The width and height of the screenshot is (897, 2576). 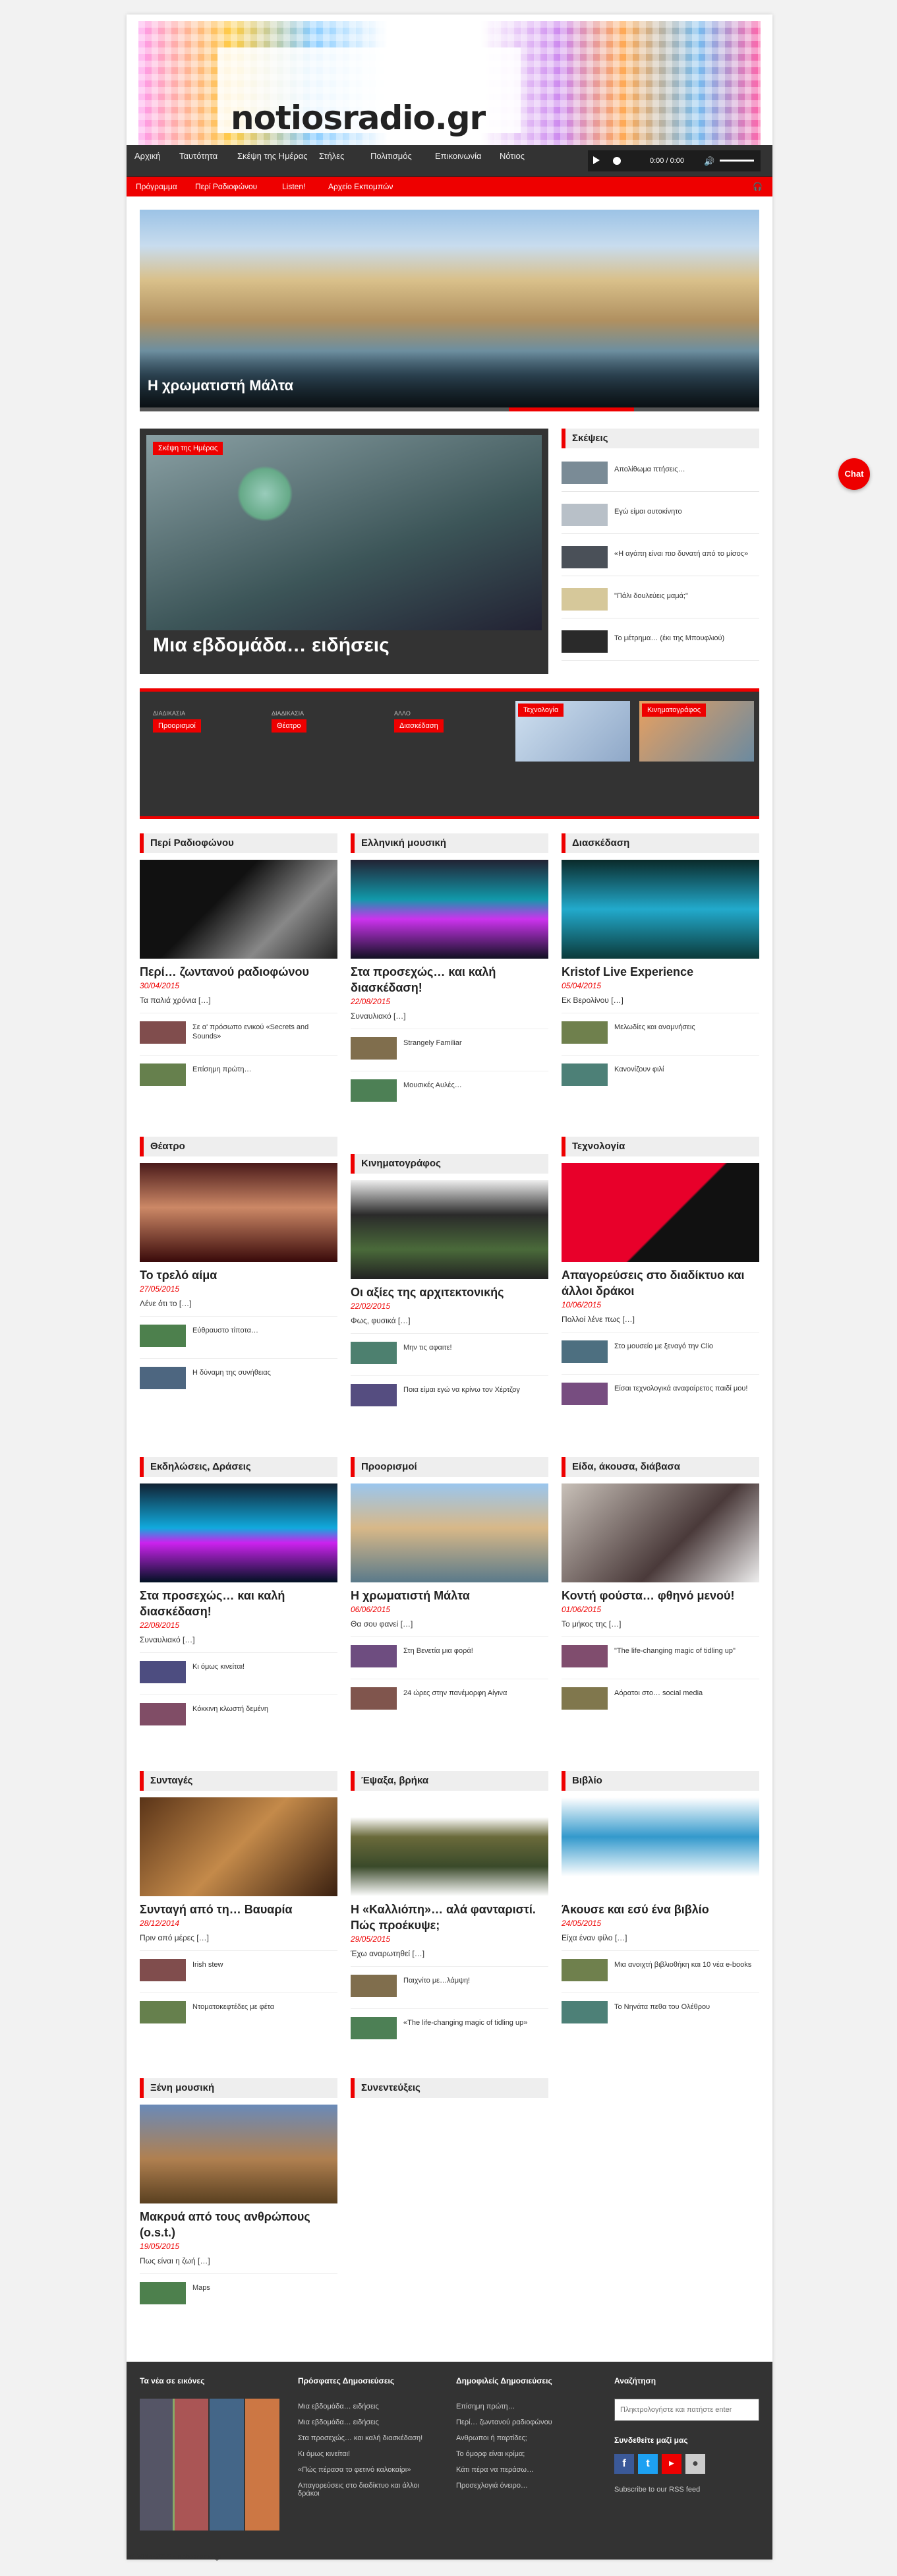 I want to click on category-badge: Σκέψη της Ημέρας, so click(x=188, y=449).